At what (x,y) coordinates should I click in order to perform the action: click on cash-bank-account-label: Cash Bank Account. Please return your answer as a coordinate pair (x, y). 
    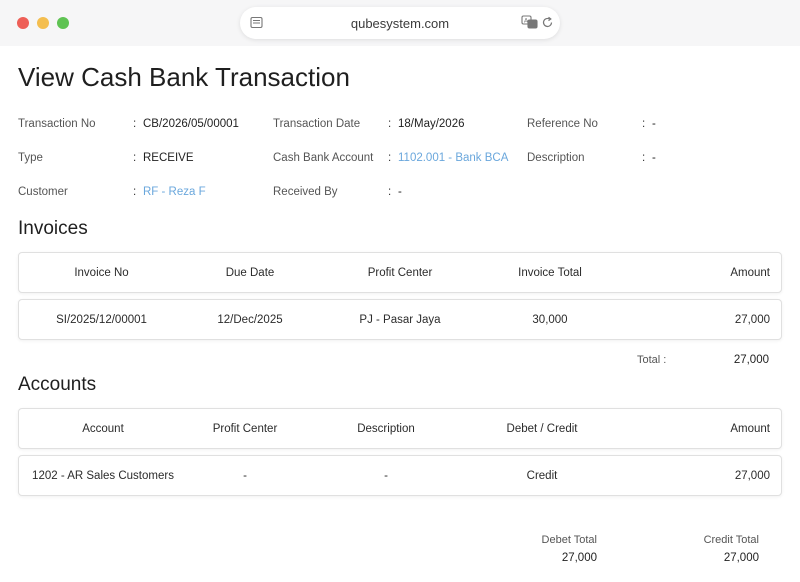
    Looking at the image, I should click on (323, 158).